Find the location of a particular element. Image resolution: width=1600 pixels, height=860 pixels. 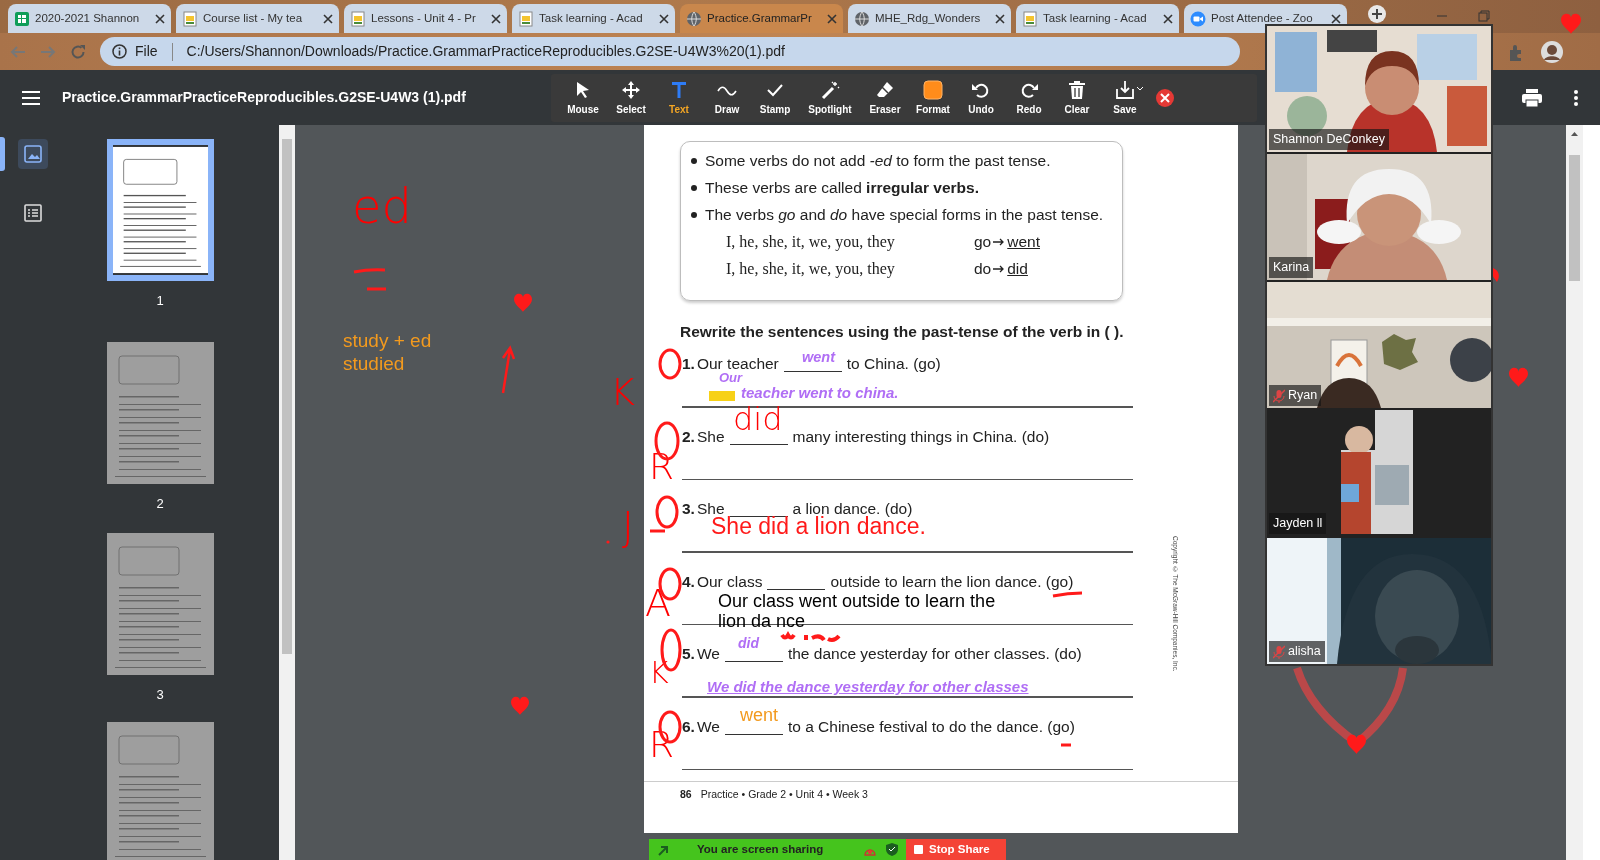

file-name: Practice.GrammarPracticeReproducibles.G2SE-U4W3 (1).pdf is located at coordinates (264, 97).